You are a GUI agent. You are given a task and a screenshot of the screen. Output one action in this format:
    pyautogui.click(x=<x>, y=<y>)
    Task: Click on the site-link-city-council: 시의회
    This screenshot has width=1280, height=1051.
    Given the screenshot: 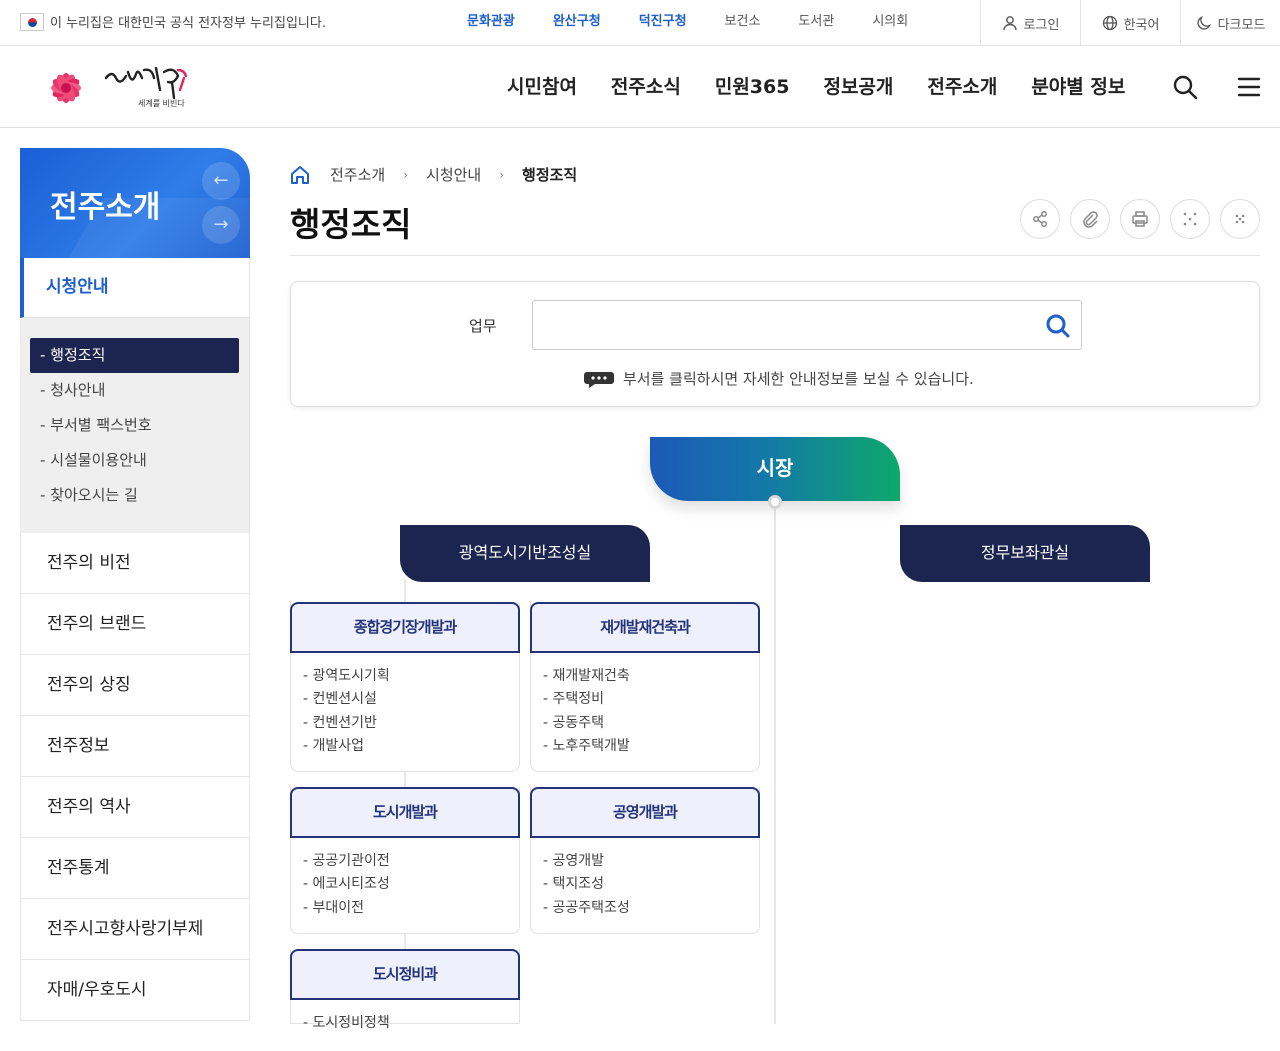 What is the action you would take?
    pyautogui.click(x=890, y=23)
    